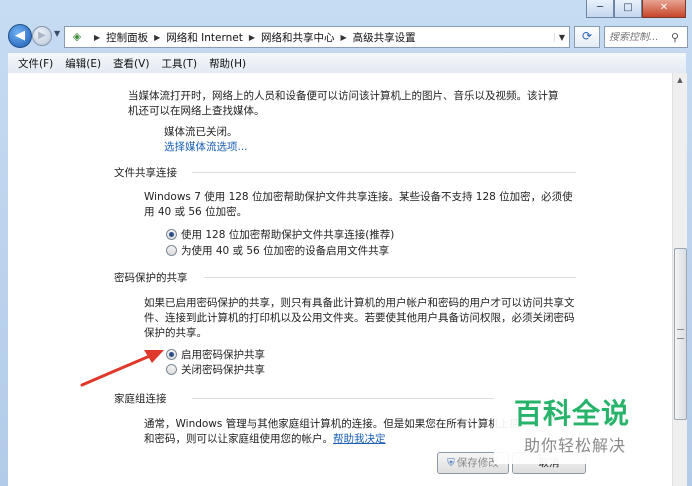 This screenshot has height=486, width=692. Describe the element at coordinates (359, 439) in the screenshot. I see `help-me-decide-link: 帮助我决定` at that location.